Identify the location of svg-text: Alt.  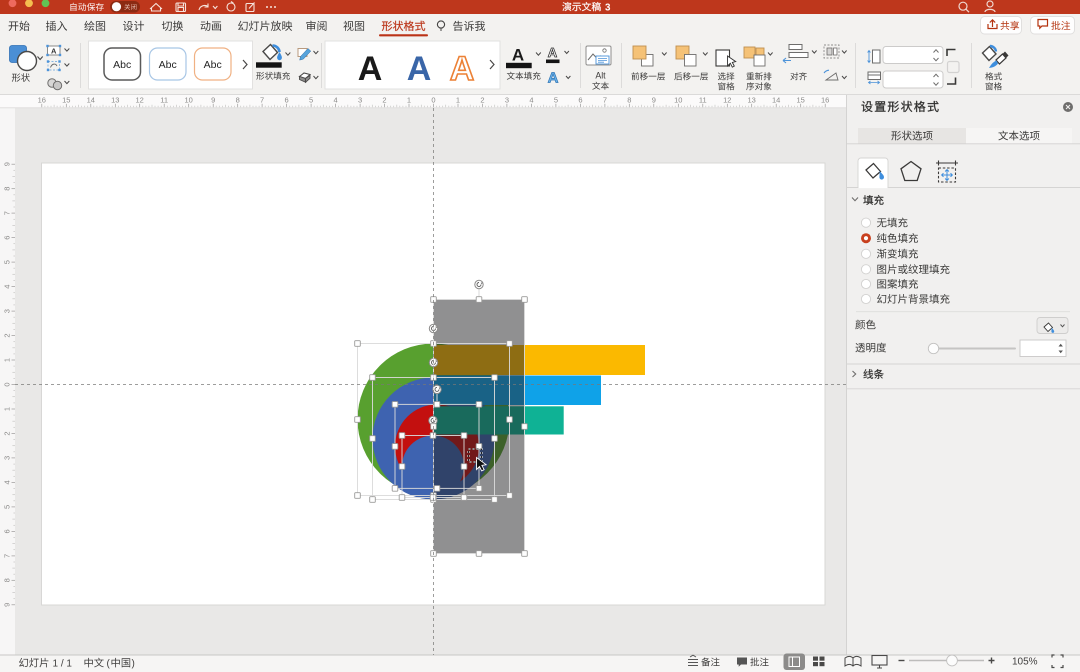
(600, 76).